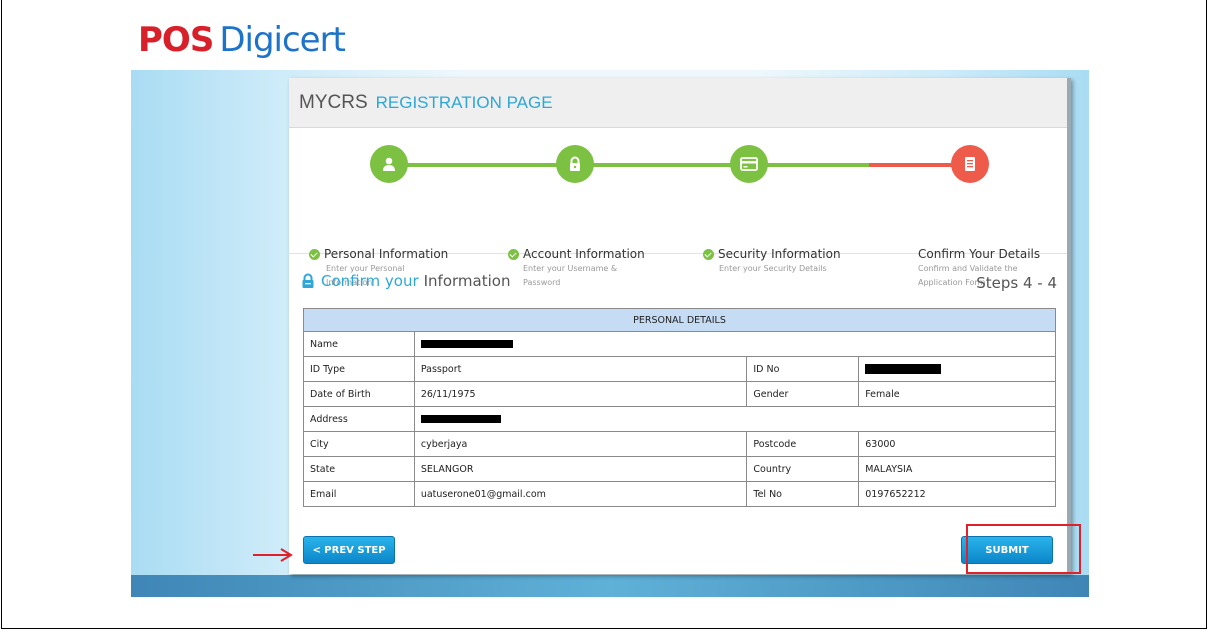 Image resolution: width=1208 pixels, height=630 pixels. What do you see at coordinates (333, 102) in the screenshot?
I see `page-title: MYCRS` at bounding box center [333, 102].